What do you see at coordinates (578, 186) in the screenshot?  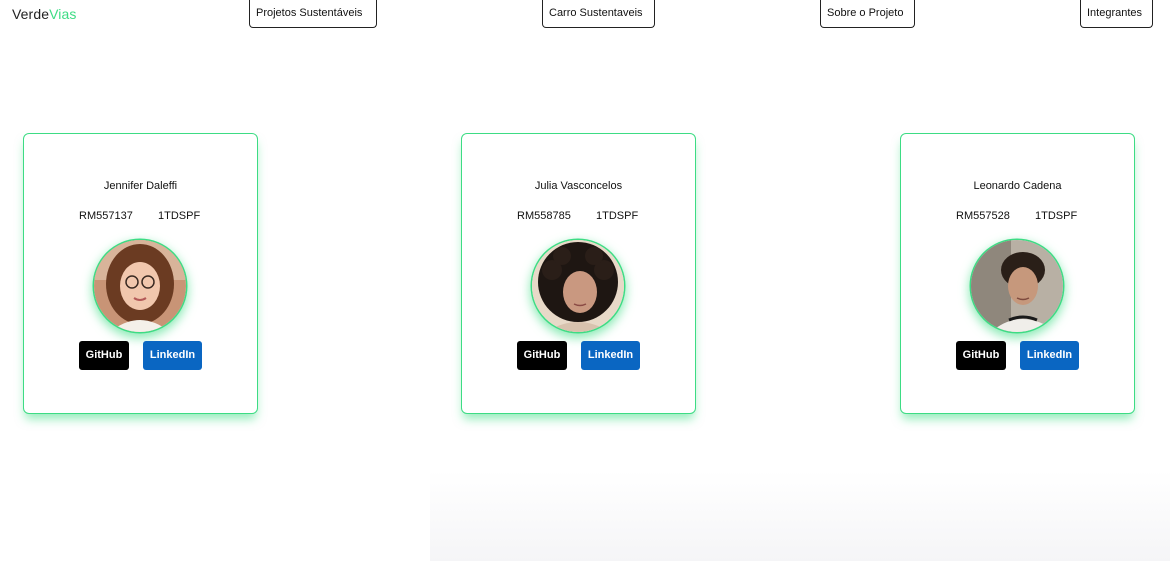 I see `member-name: Julia Vasconcelos` at bounding box center [578, 186].